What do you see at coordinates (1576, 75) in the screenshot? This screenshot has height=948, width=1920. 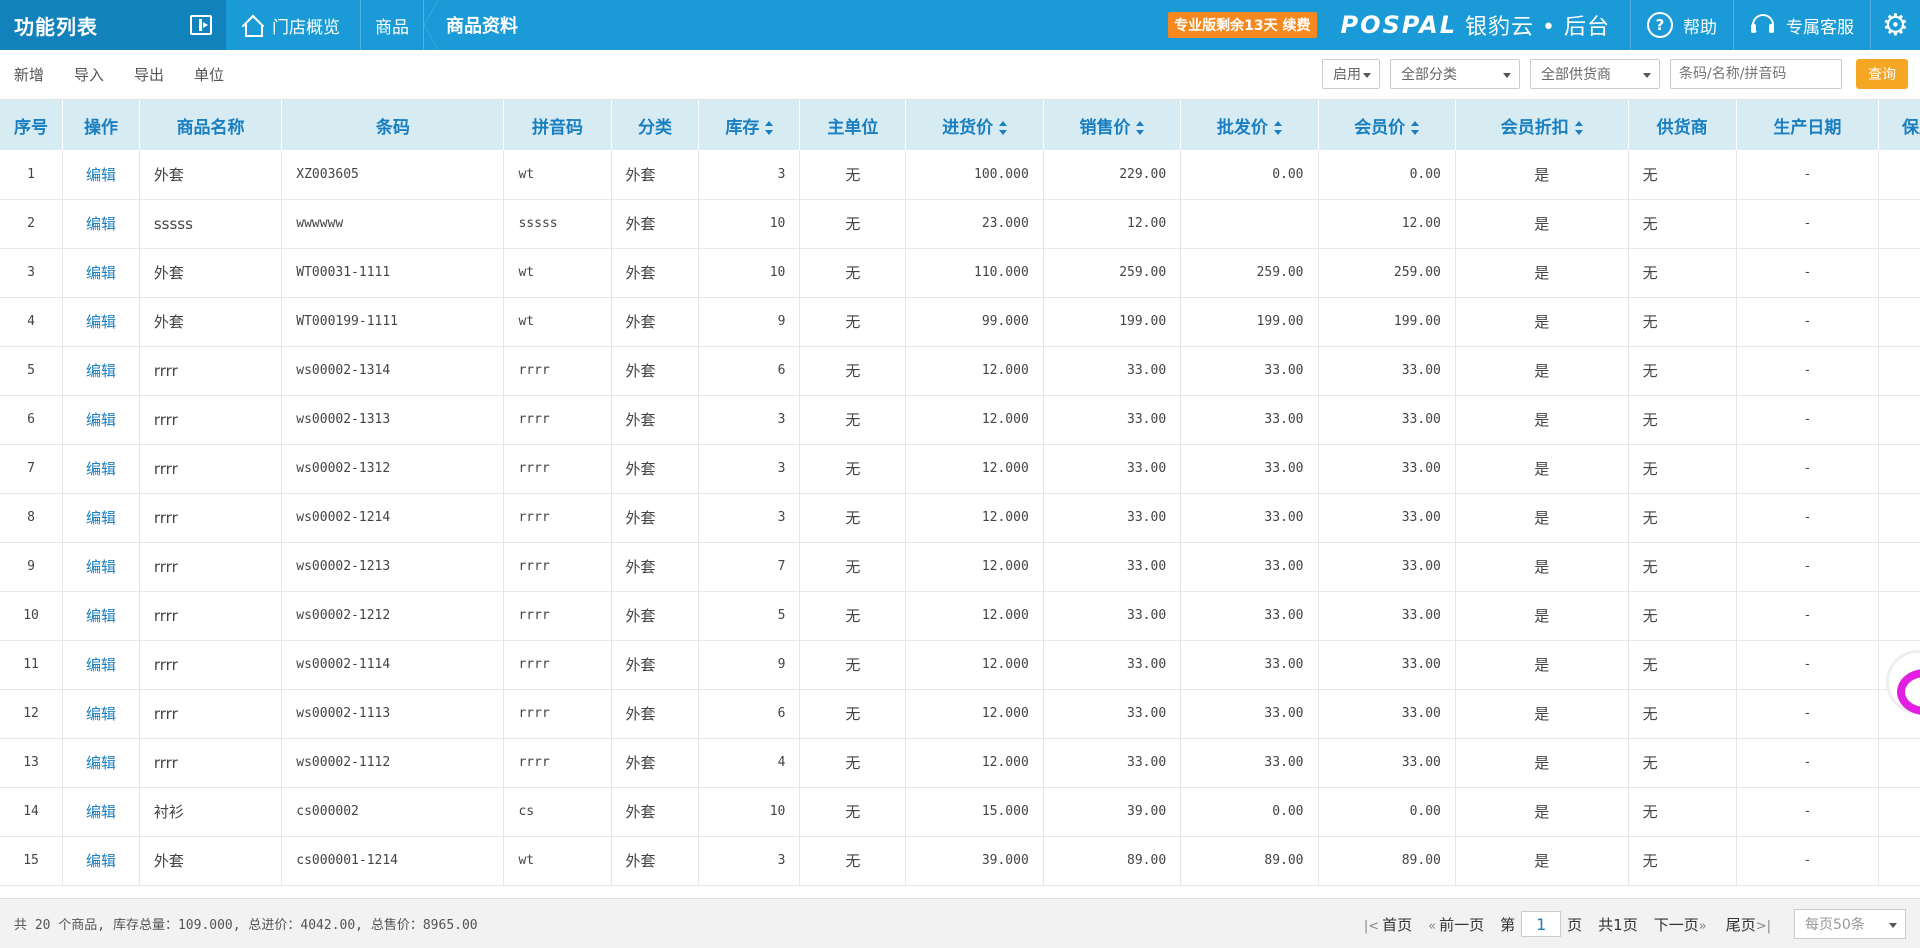 I see `supplier-select-value: 全部供货商` at bounding box center [1576, 75].